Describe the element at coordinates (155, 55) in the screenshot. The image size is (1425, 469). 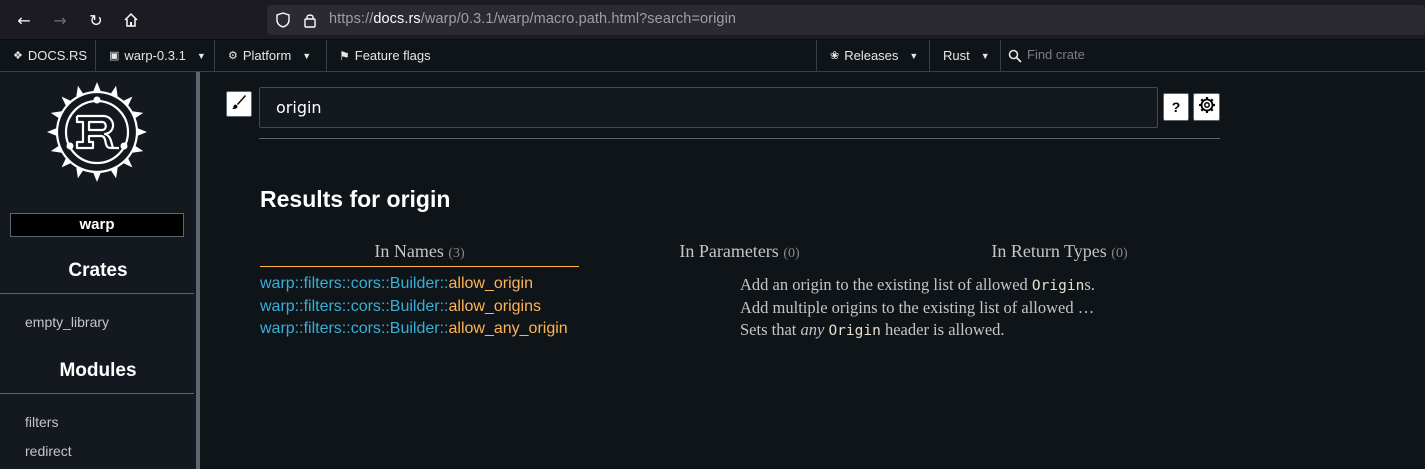
I see `crate-menu-label: warp-0.3.1` at that location.